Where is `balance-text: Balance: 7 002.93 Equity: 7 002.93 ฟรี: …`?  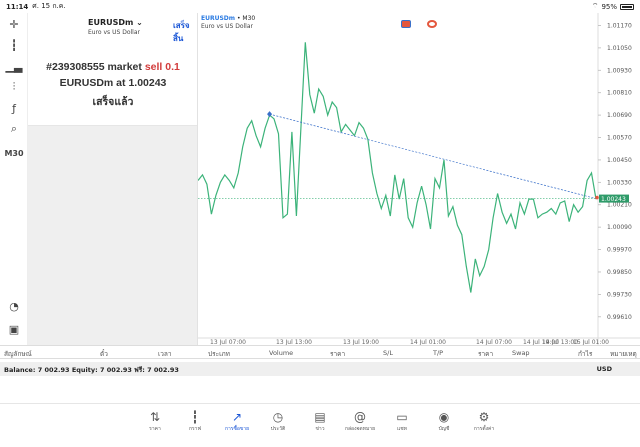
balance-text: Balance: 7 002.93 Equity: 7 002.93 ฟรี: … is located at coordinates (91, 370).